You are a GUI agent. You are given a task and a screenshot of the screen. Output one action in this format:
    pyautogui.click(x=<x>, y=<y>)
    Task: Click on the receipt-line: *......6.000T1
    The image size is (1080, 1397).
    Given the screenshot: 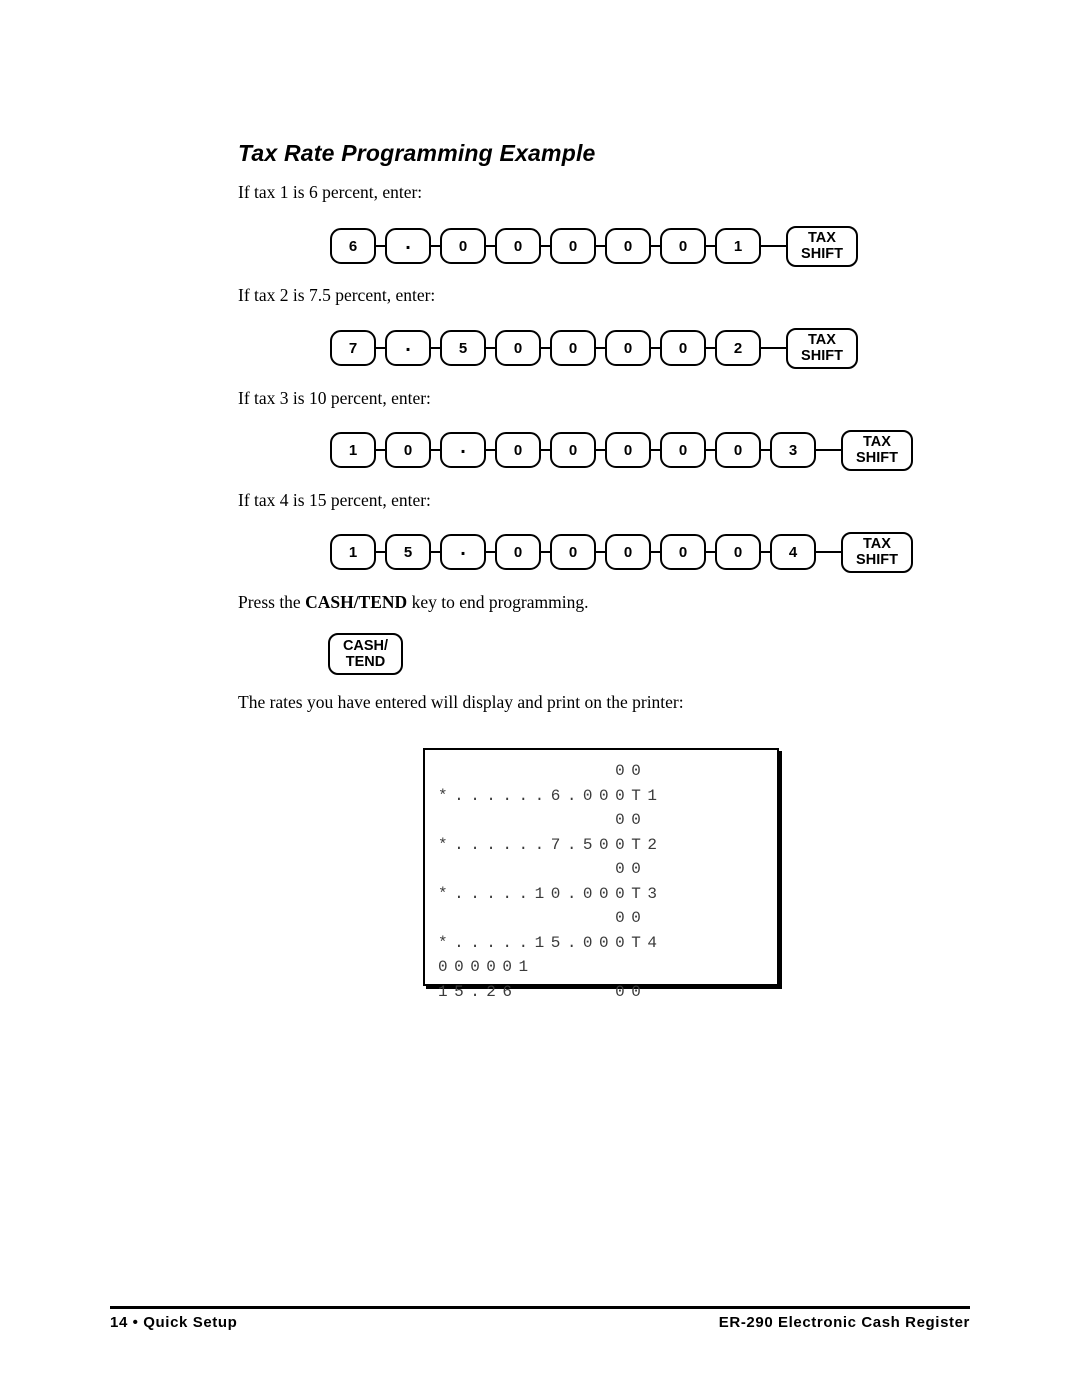 What is the action you would take?
    pyautogui.click(x=551, y=795)
    